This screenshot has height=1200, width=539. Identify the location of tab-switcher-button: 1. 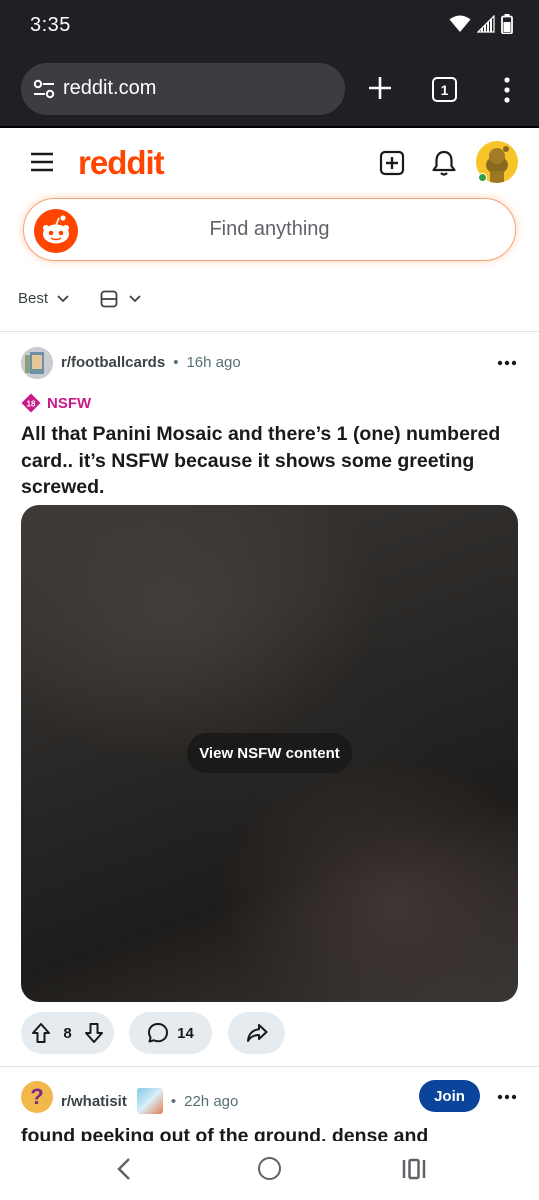
(444, 89).